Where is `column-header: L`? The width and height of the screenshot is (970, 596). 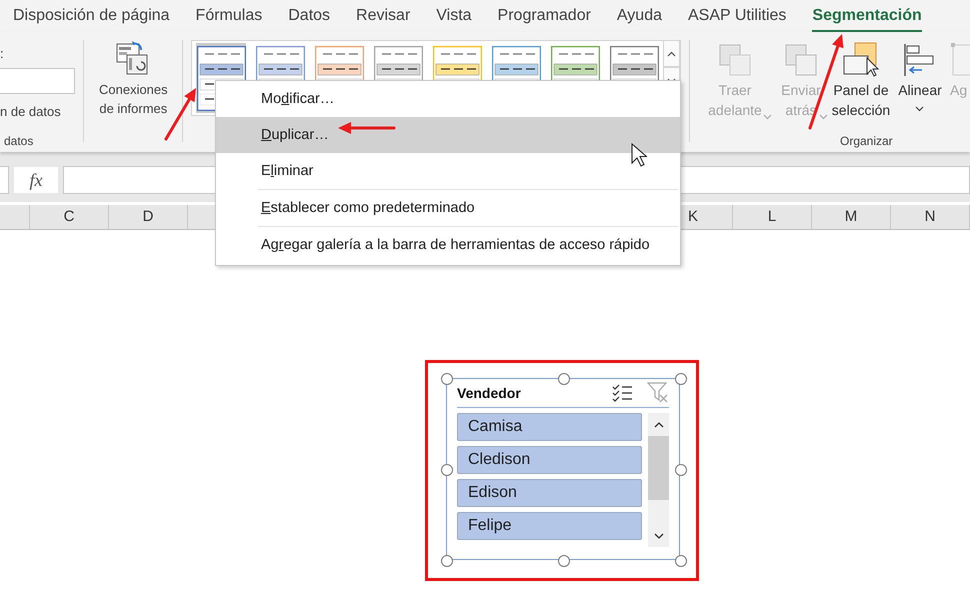
column-header: L is located at coordinates (772, 217).